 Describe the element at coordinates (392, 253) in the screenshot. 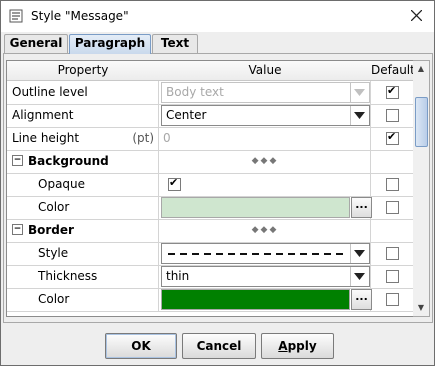

I see `border-style-default-checkbox` at that location.